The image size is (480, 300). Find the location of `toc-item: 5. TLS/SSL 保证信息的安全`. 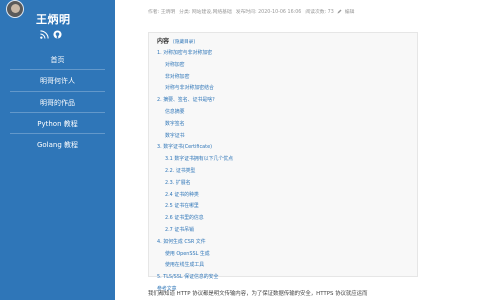

toc-item: 5. TLS/SSL 保证信息的安全 is located at coordinates (283, 278).